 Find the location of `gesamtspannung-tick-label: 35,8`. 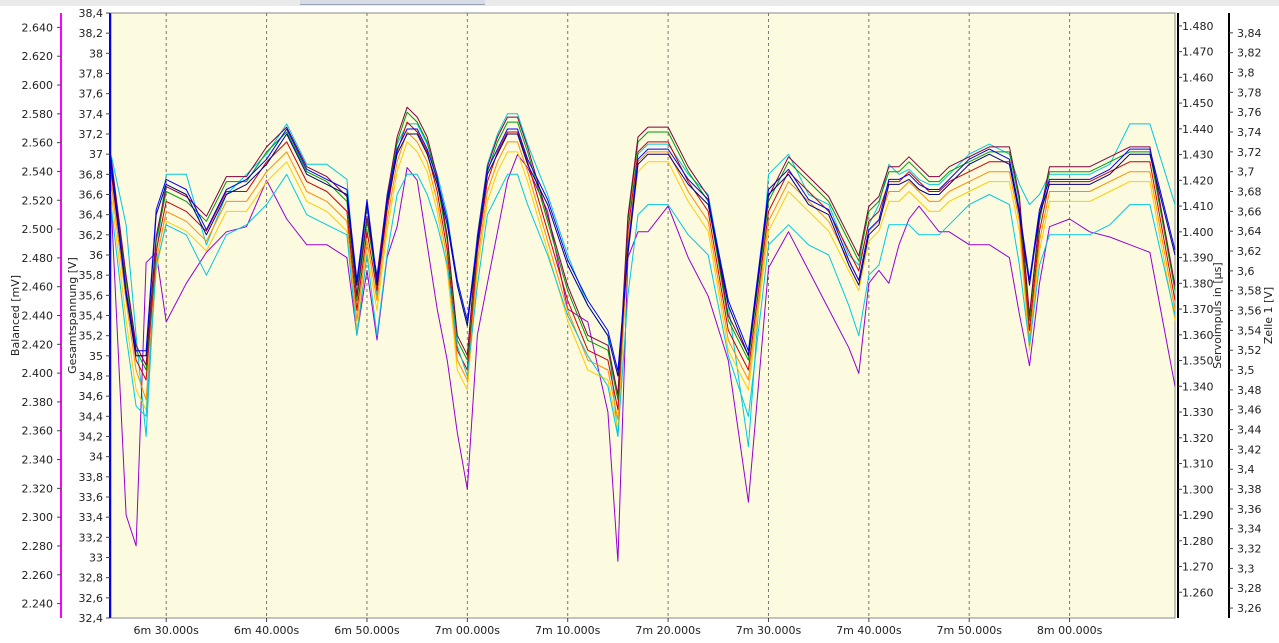

gesamtspannung-tick-label: 35,8 is located at coordinates (91, 275).